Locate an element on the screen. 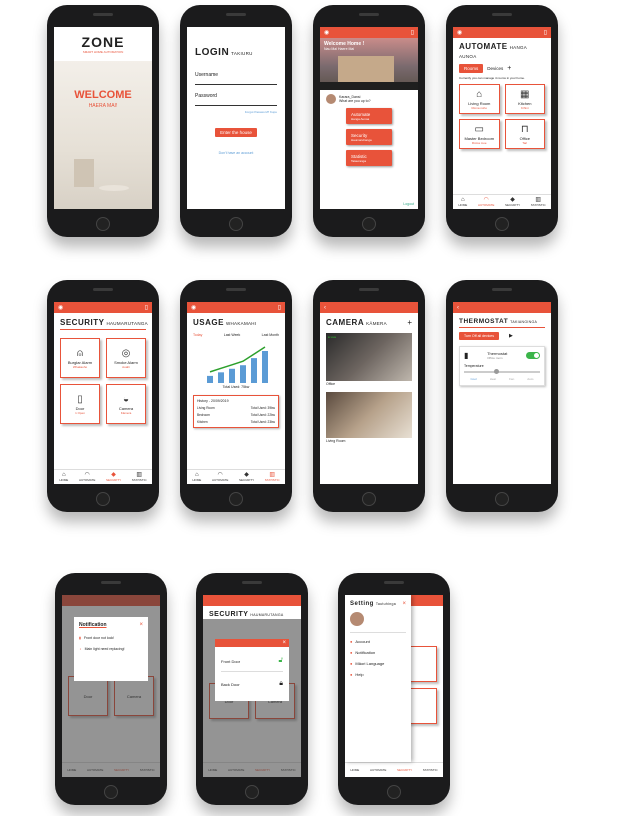 The width and height of the screenshot is (625, 816). temperature-slider is located at coordinates (502, 371).